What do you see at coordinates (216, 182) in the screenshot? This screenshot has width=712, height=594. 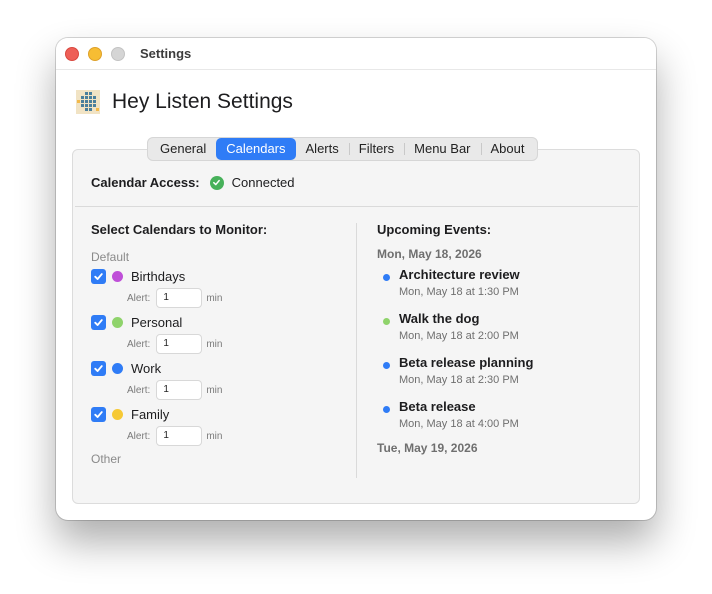 I see `connected-check-icon` at bounding box center [216, 182].